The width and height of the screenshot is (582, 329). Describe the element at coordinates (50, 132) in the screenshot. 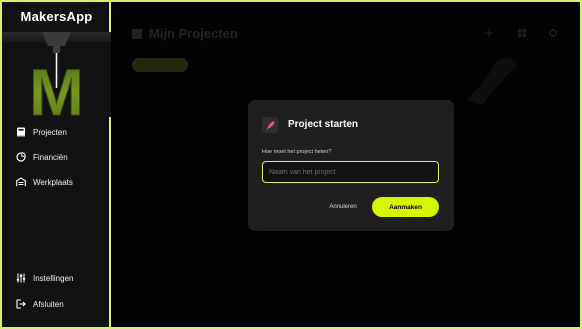

I see `sidebar-item-label: Projecten` at that location.